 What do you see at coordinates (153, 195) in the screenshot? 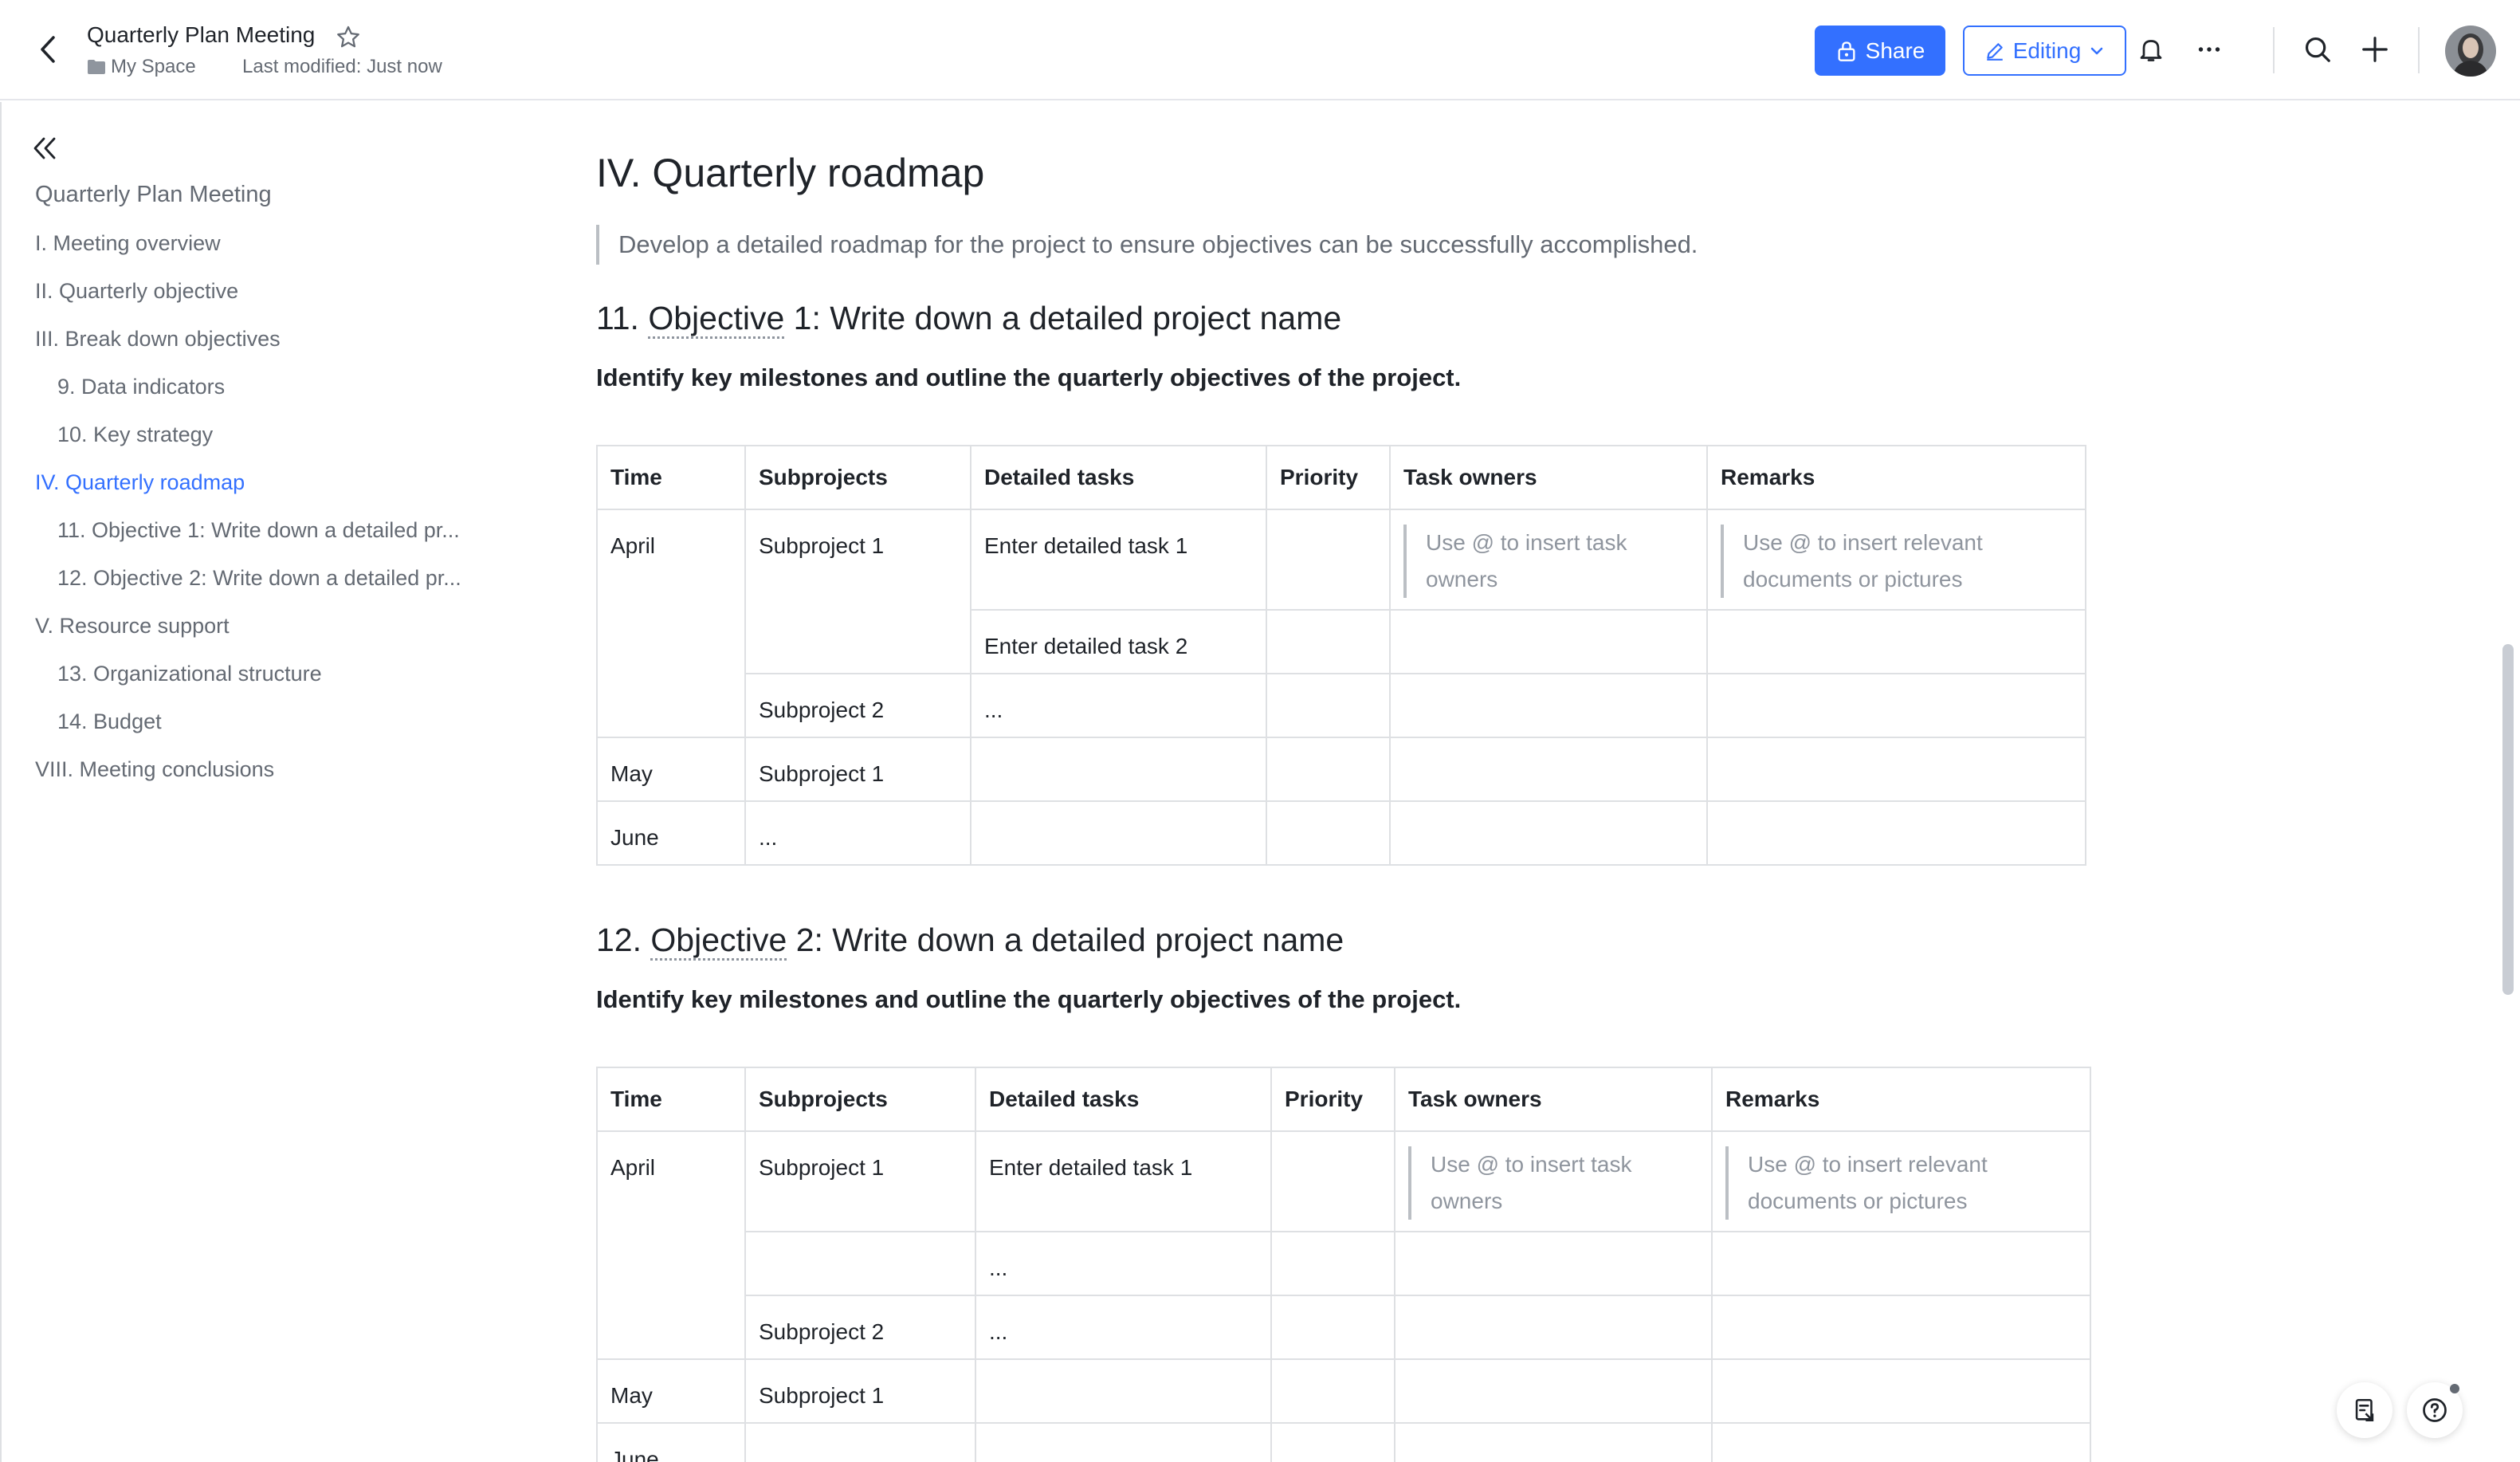
I see `toc-item-root: Quarterly Plan Meeting` at bounding box center [153, 195].